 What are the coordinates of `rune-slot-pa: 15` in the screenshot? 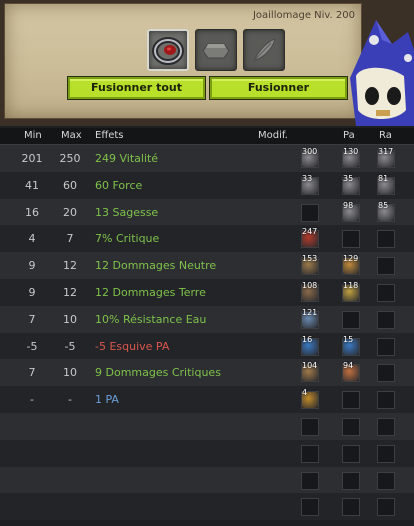 It's located at (351, 345).